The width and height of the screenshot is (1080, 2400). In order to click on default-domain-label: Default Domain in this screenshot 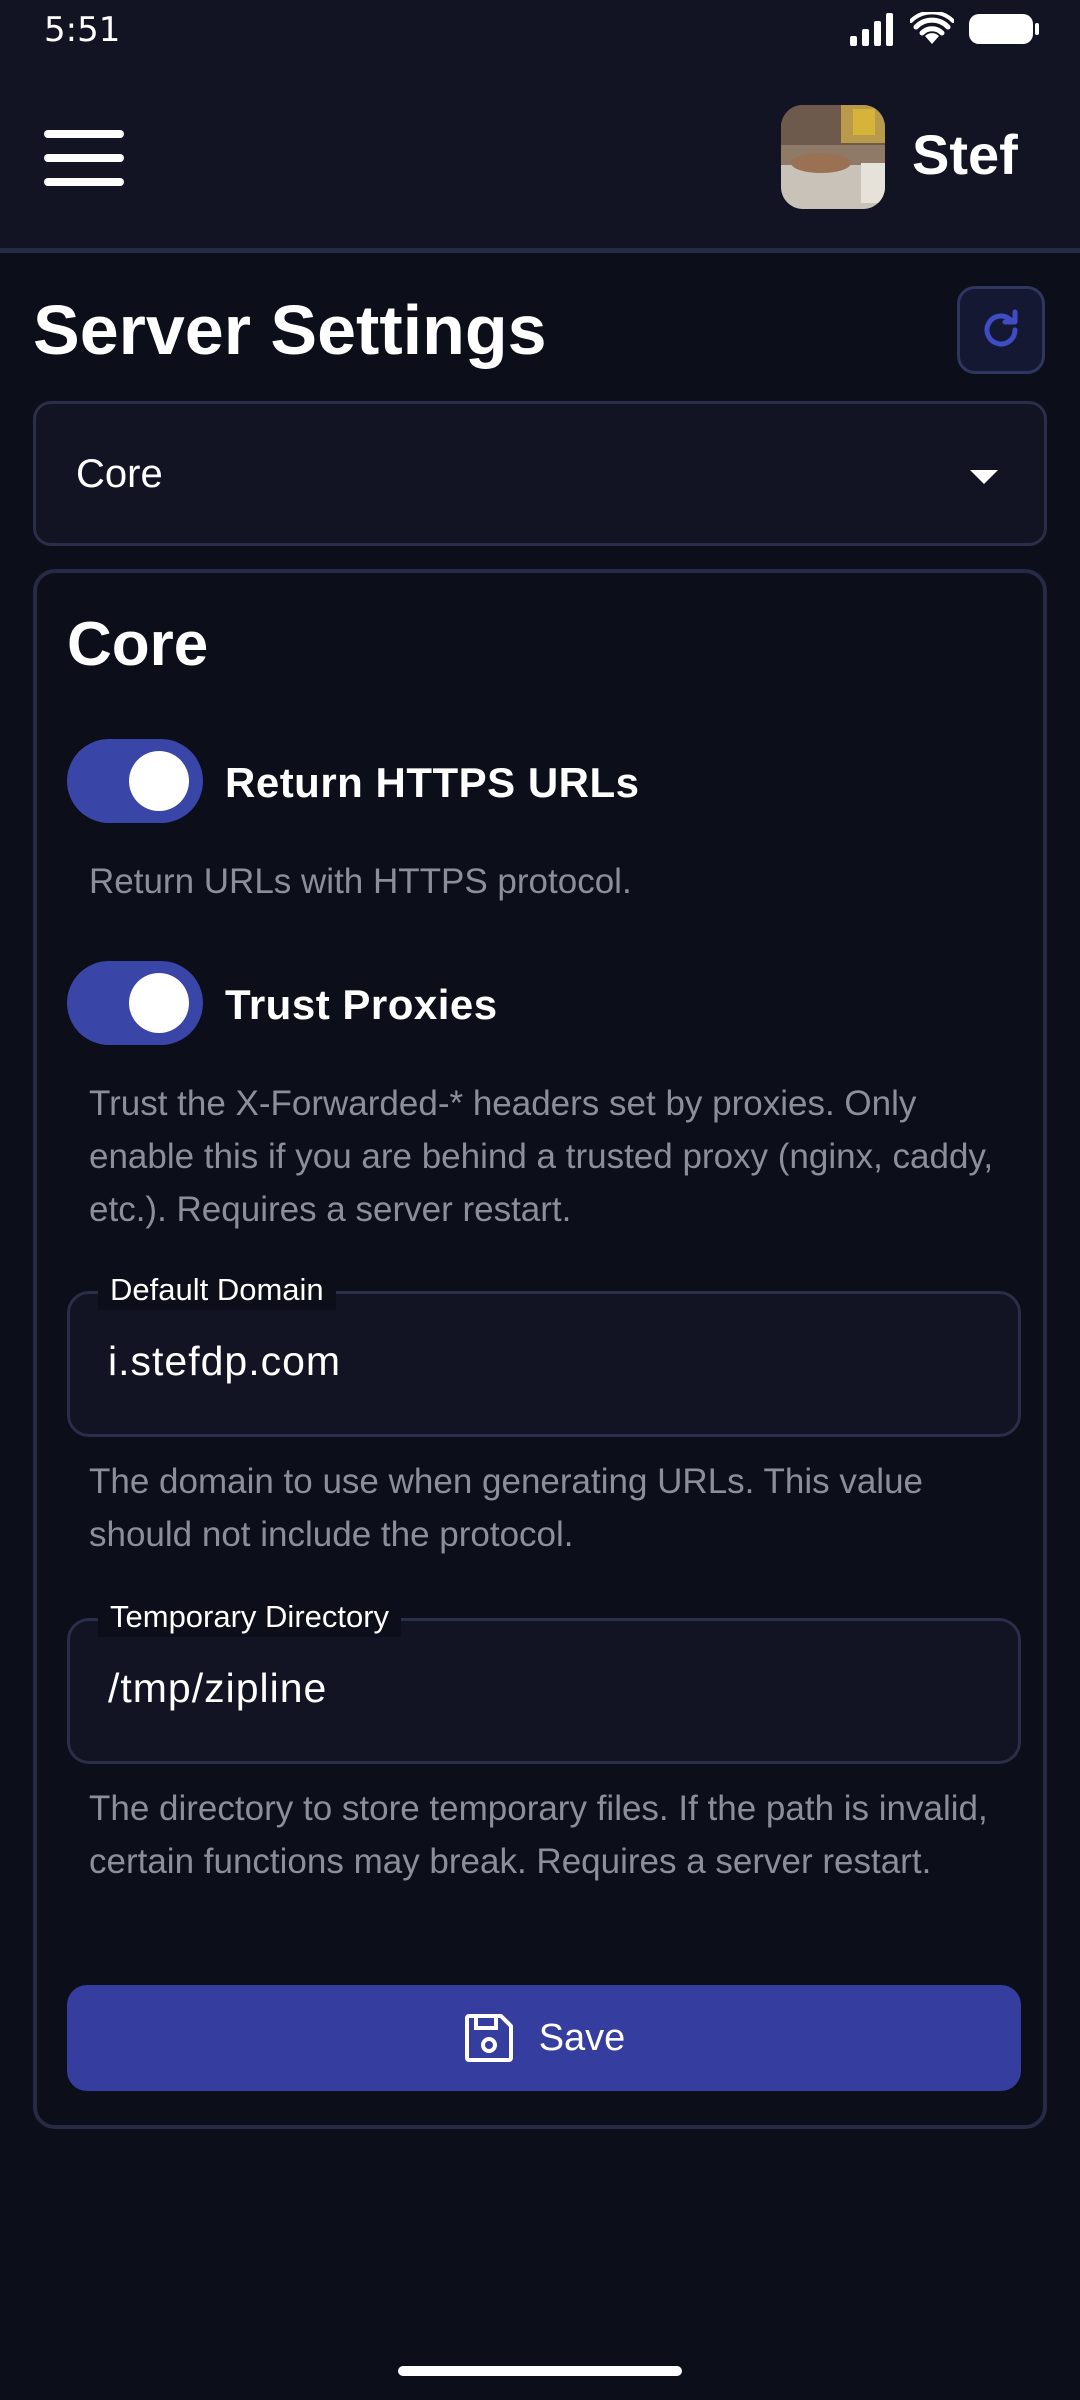, I will do `click(217, 1290)`.